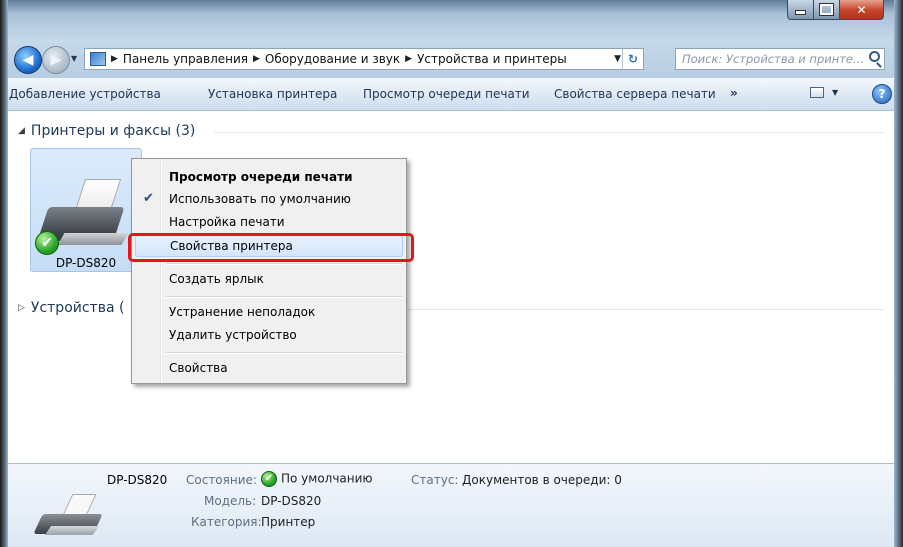  What do you see at coordinates (85, 94) in the screenshot?
I see `add-device-button: Добавление устройства` at bounding box center [85, 94].